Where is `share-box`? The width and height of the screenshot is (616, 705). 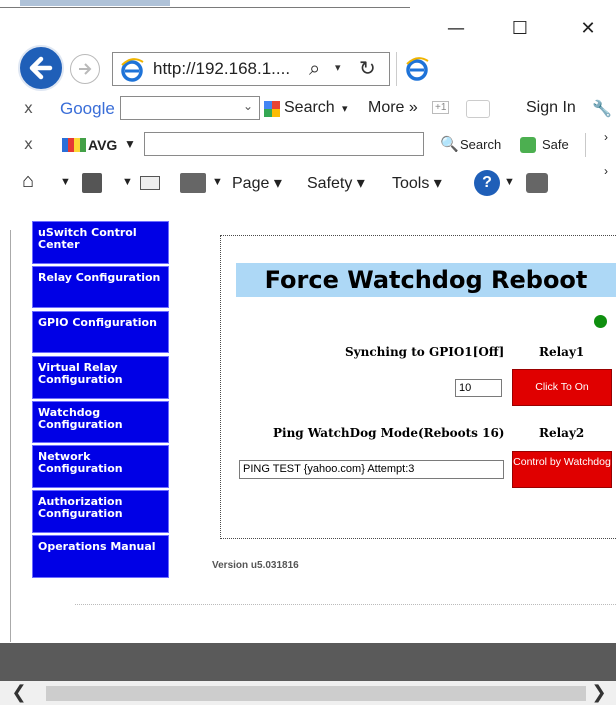 share-box is located at coordinates (478, 109).